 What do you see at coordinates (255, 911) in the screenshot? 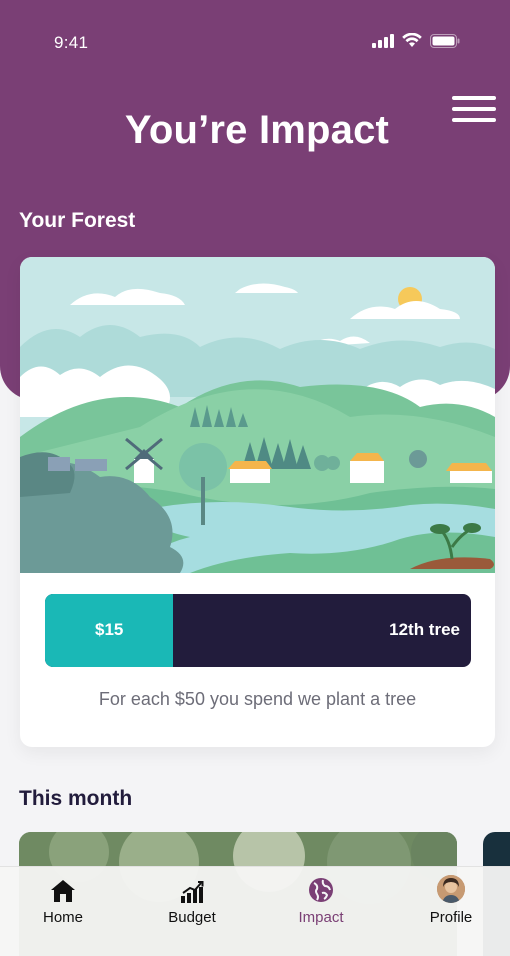
I see `tab-bar: Home Budget Impact Profile` at bounding box center [255, 911].